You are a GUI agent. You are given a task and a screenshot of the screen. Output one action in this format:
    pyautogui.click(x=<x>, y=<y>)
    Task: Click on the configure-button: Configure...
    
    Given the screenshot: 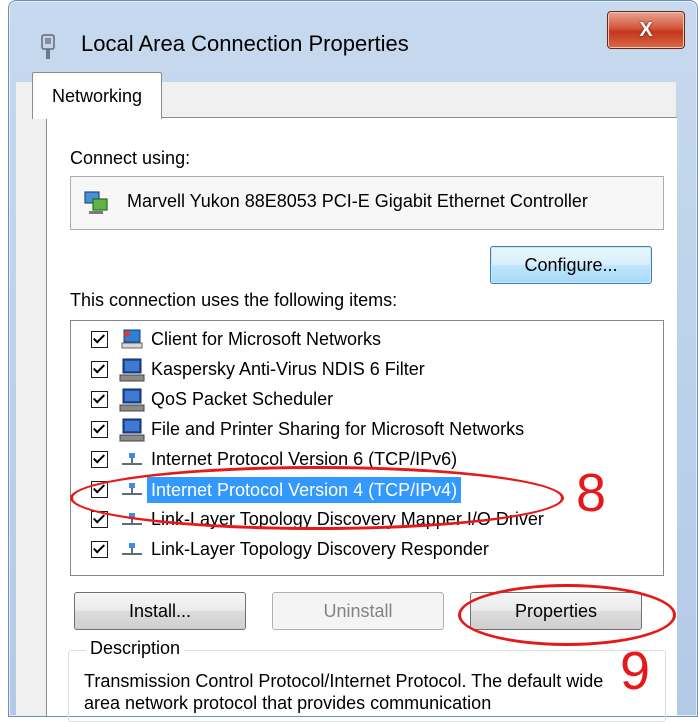 What is the action you would take?
    pyautogui.click(x=571, y=265)
    